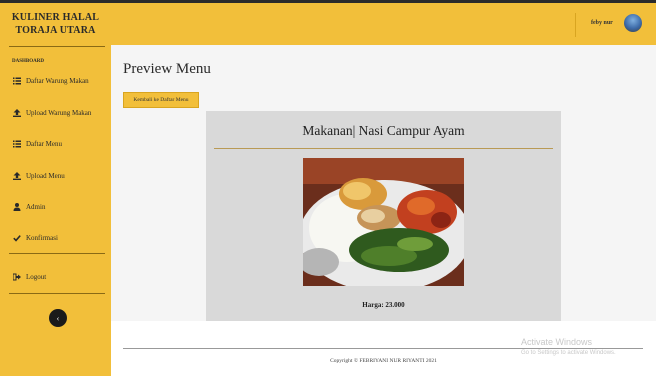 The height and width of the screenshot is (376, 656). I want to click on menu-title: Makanan| Nasi Campur Ayam, so click(383, 130).